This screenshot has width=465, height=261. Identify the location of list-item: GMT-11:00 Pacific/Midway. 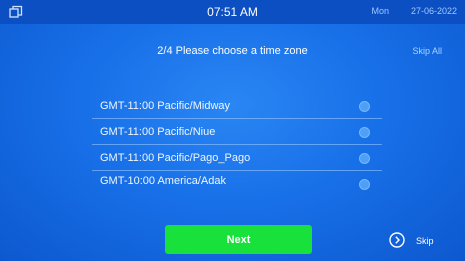
(237, 106).